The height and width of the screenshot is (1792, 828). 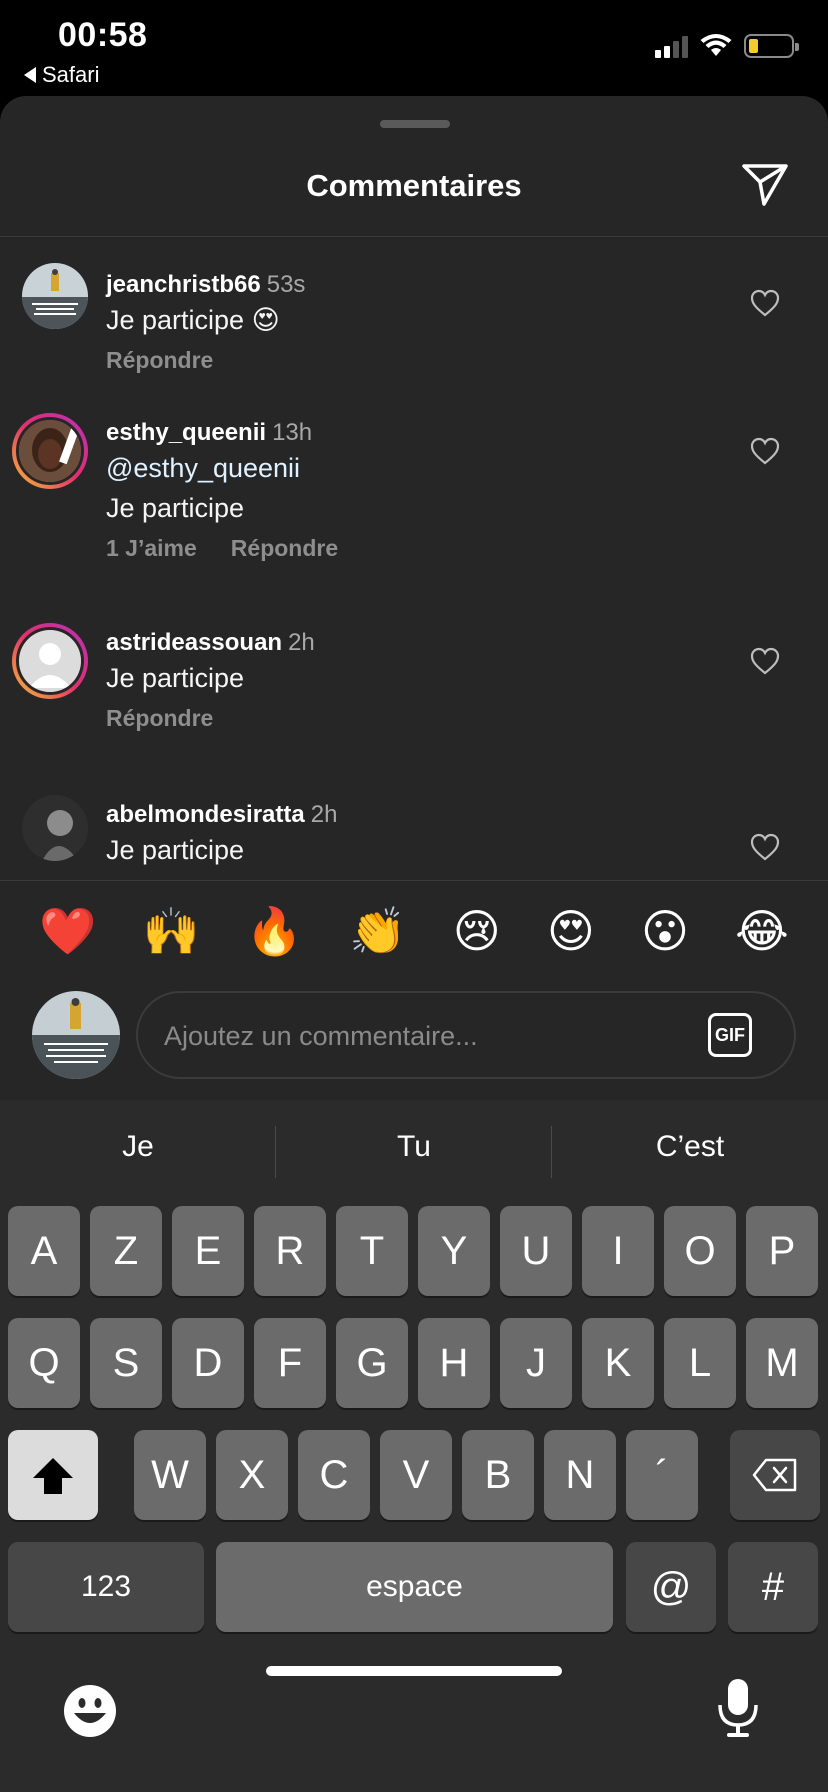 I want to click on comment-mention: @esthy_queenii, so click(x=203, y=468).